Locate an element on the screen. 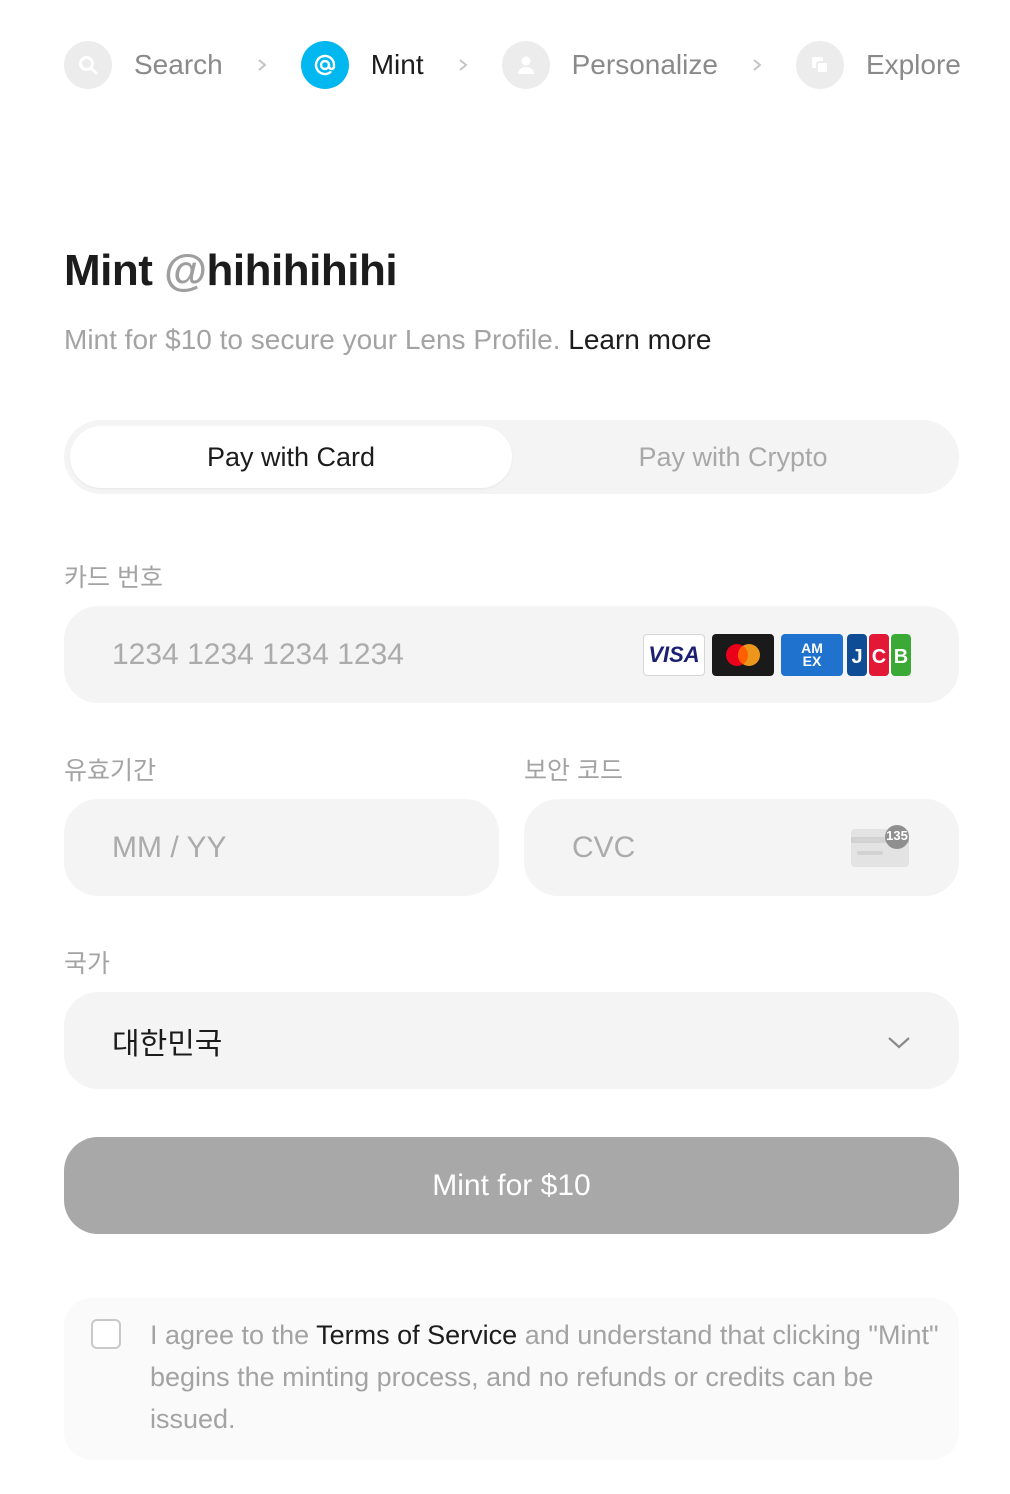  cvc-input: CVC 135 is located at coordinates (741, 847).